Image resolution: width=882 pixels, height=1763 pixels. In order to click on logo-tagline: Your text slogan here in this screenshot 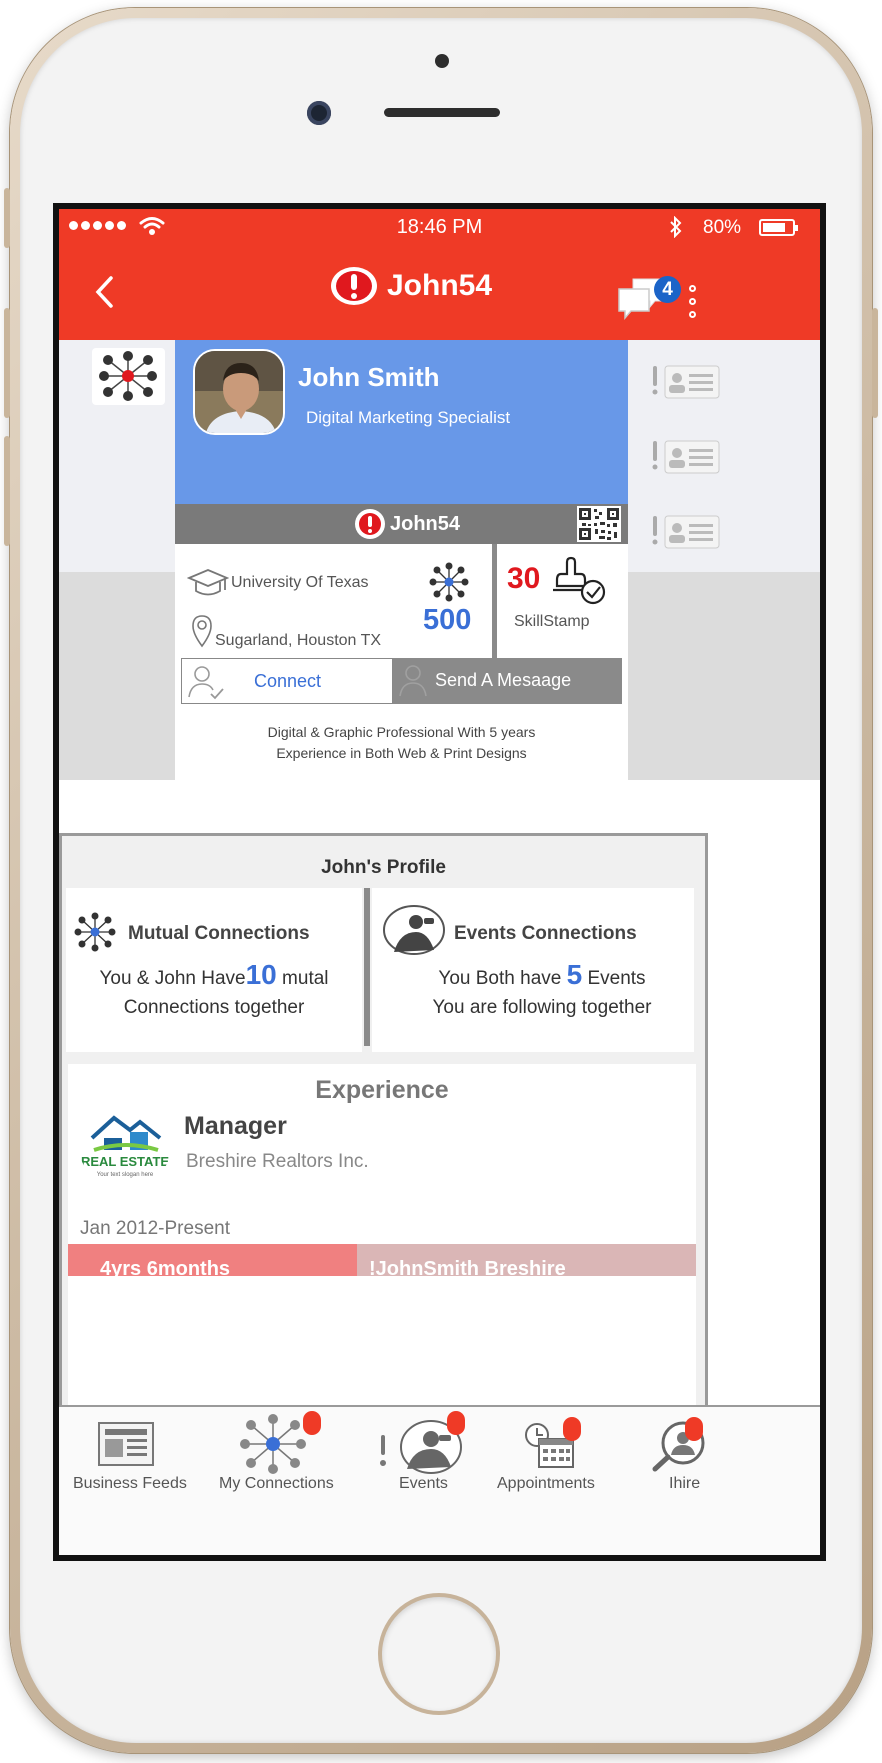, I will do `click(125, 1175)`.